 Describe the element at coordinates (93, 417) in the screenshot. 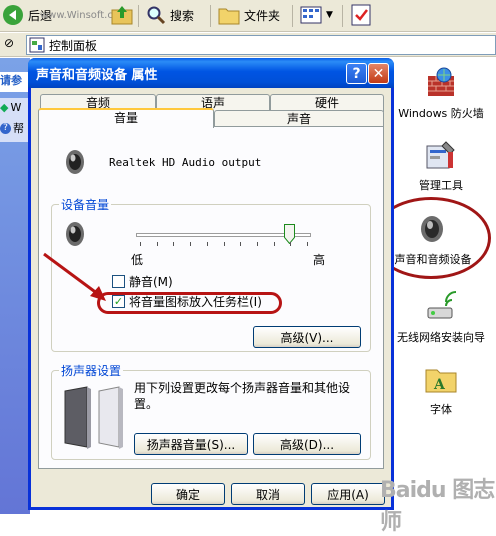

I see `speakers-image-icon` at that location.